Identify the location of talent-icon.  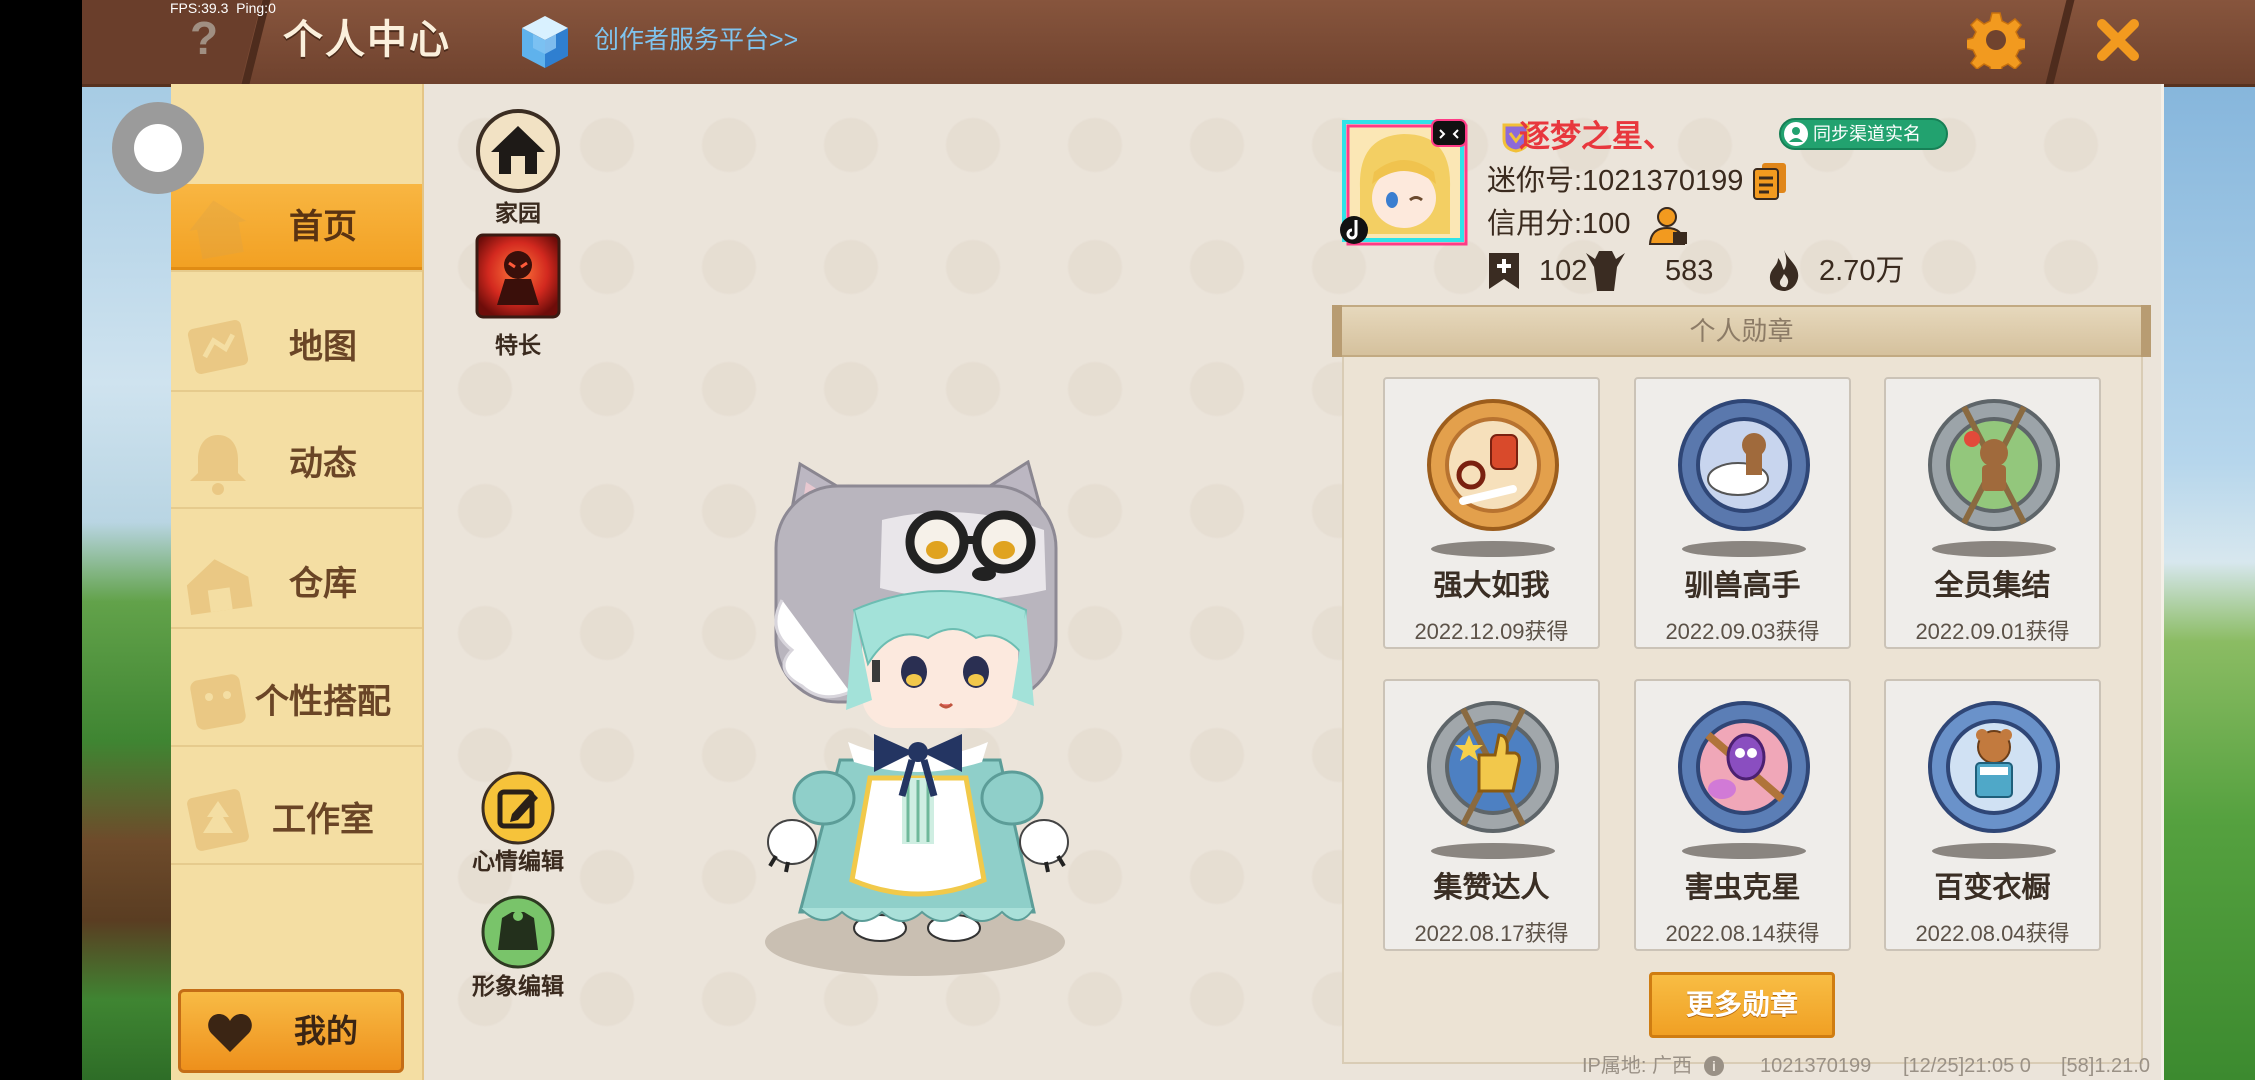
(518, 276).